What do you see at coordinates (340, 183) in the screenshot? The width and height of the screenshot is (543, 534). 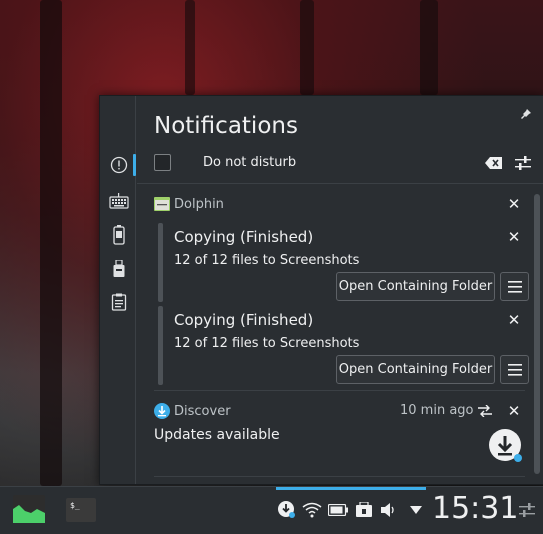 I see `header-divider` at bounding box center [340, 183].